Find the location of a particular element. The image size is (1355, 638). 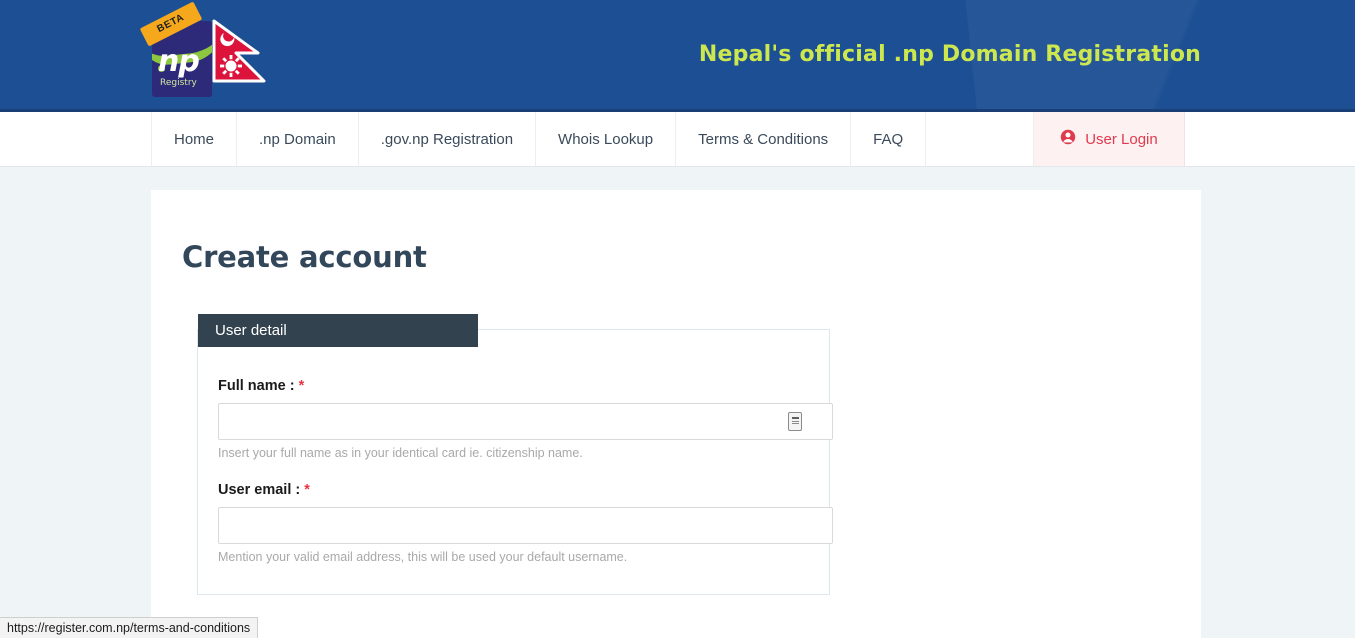

nav-spacer is located at coordinates (980, 139).